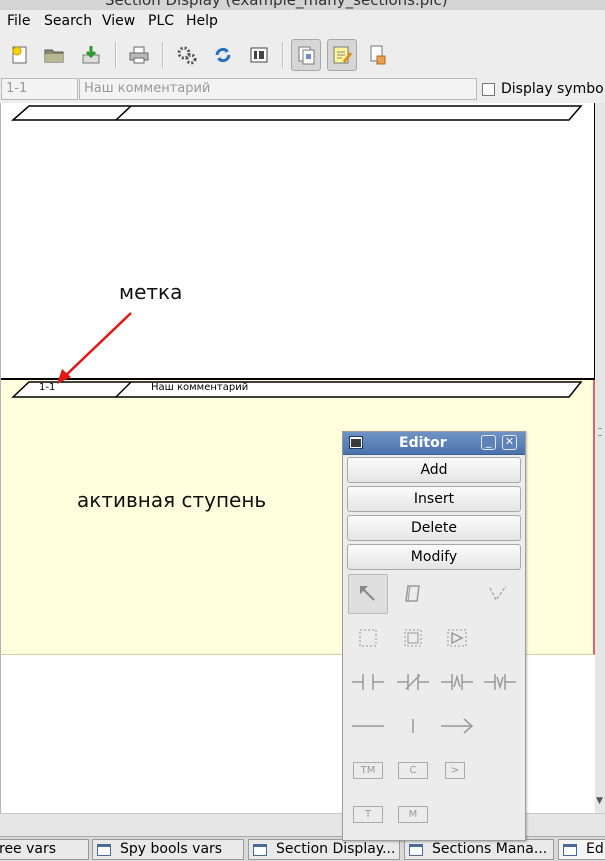 The height and width of the screenshot is (861, 605). What do you see at coordinates (278, 89) in the screenshot?
I see `section-comment-field: Наш комментарий` at bounding box center [278, 89].